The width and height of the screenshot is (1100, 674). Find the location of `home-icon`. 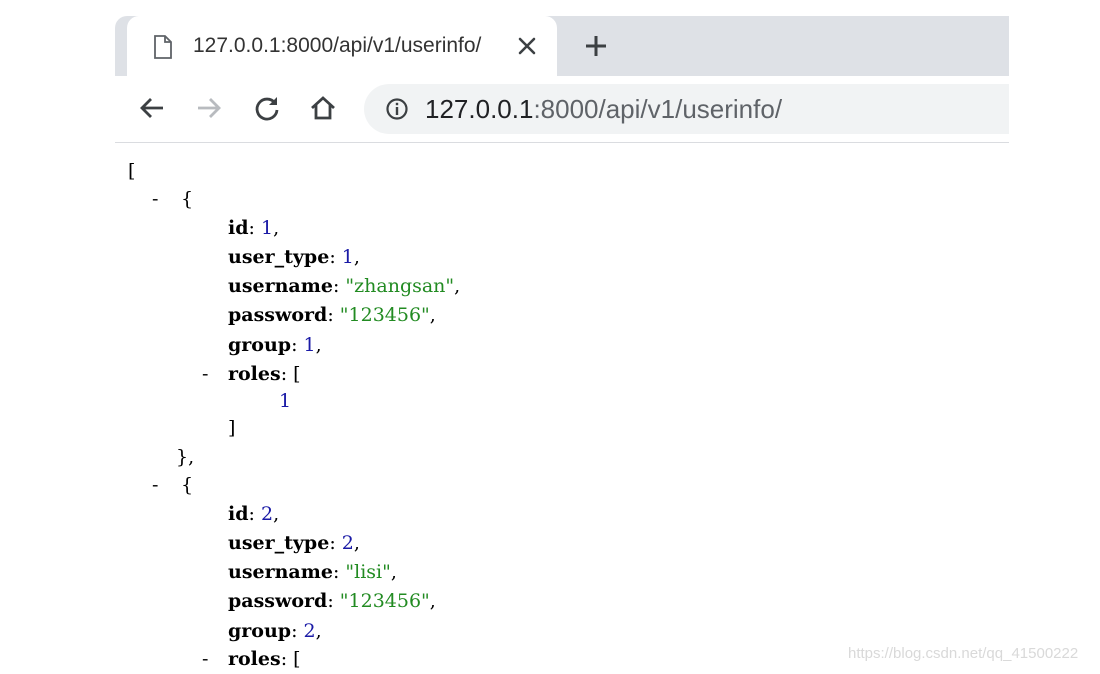

home-icon is located at coordinates (323, 108).